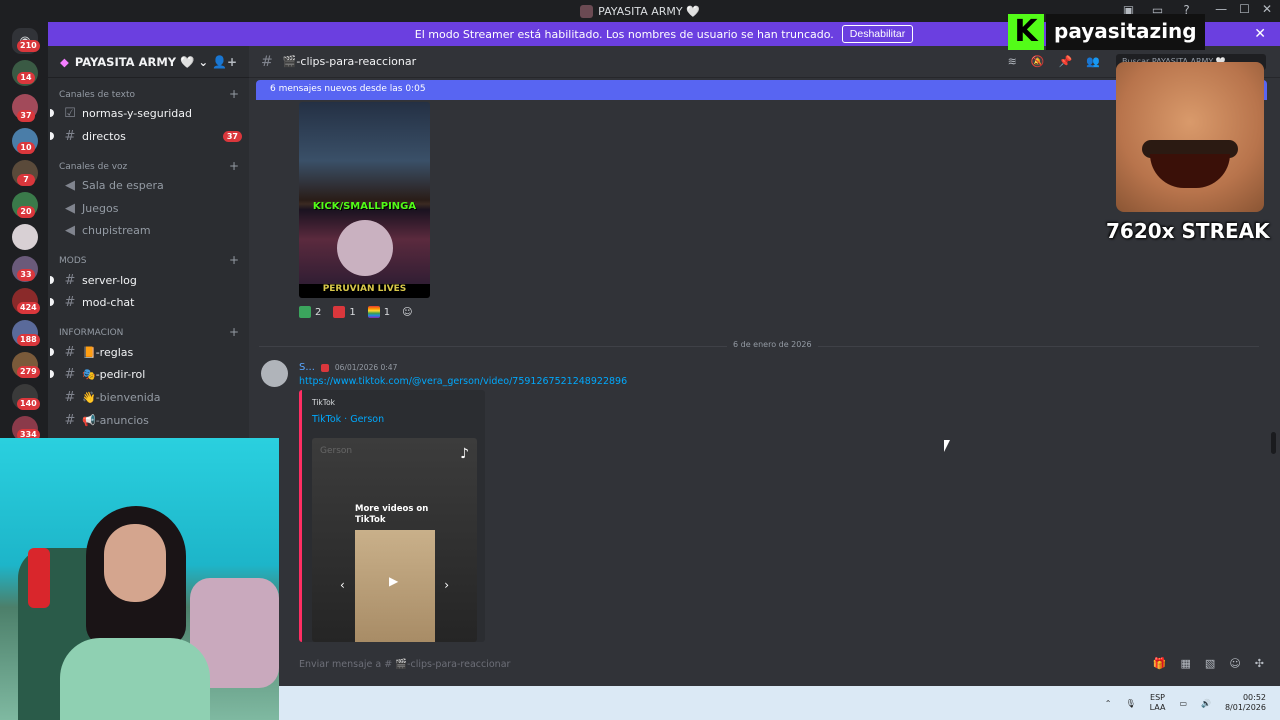 This screenshot has height=720, width=1280. Describe the element at coordinates (152, 208) in the screenshot. I see `sidebar-item-juegos: ◀ Juegos` at that location.